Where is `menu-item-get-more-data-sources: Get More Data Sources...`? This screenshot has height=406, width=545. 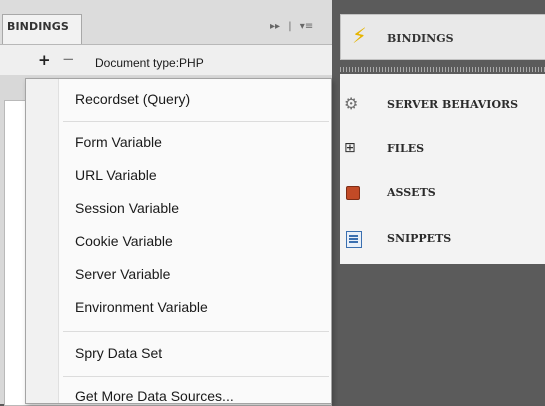
menu-item-get-more-data-sources: Get More Data Sources... is located at coordinates (154, 396).